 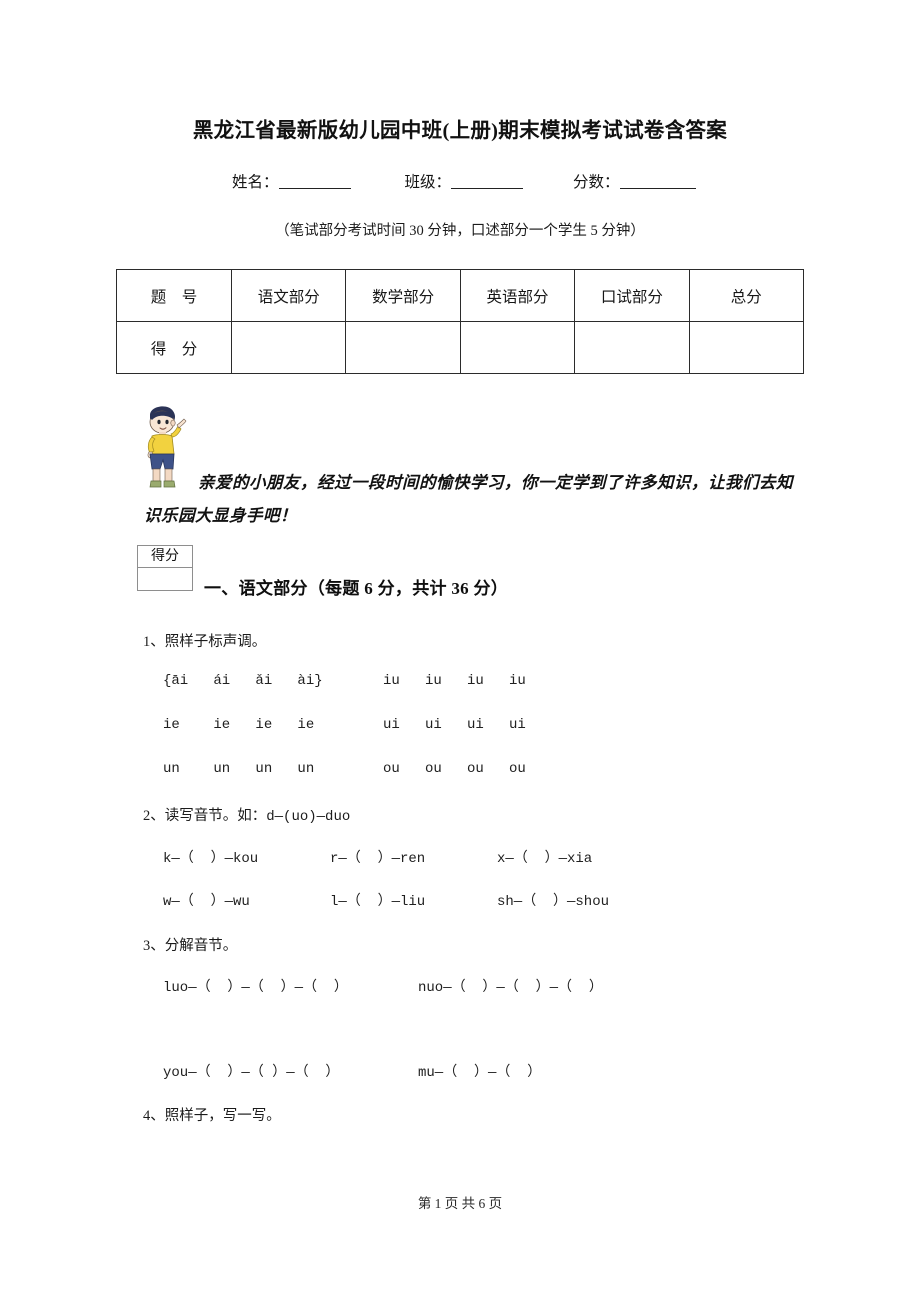 What do you see at coordinates (215, 816) in the screenshot?
I see `question-2-text: 读写音节。如：` at bounding box center [215, 816].